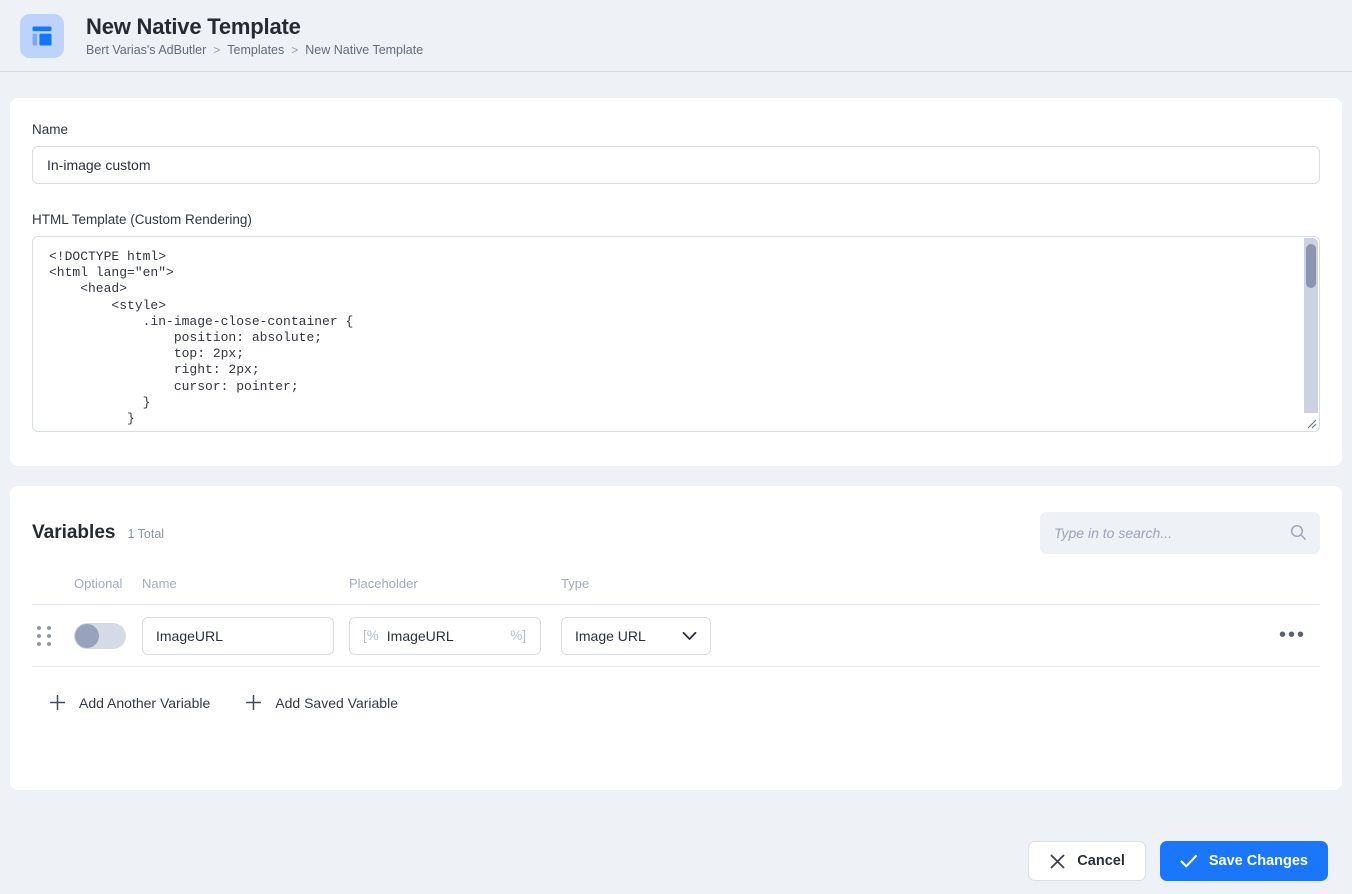 This screenshot has width=1352, height=894. What do you see at coordinates (1299, 635) in the screenshot?
I see `ellipsis-icon: •••` at bounding box center [1299, 635].